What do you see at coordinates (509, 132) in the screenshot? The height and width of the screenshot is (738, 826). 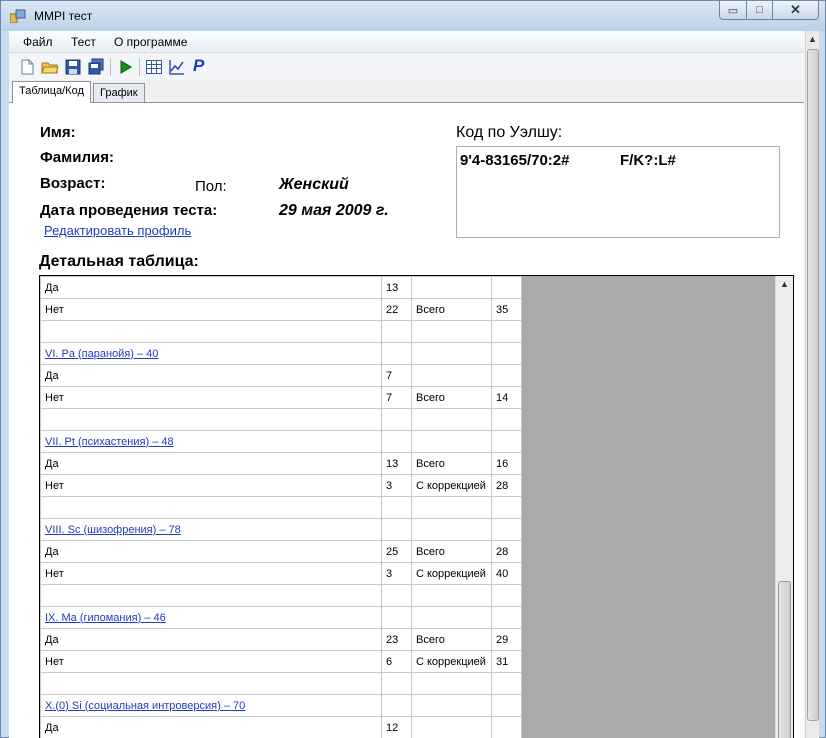 I see `welsh-code-label: Код по Уэлшу:` at bounding box center [509, 132].